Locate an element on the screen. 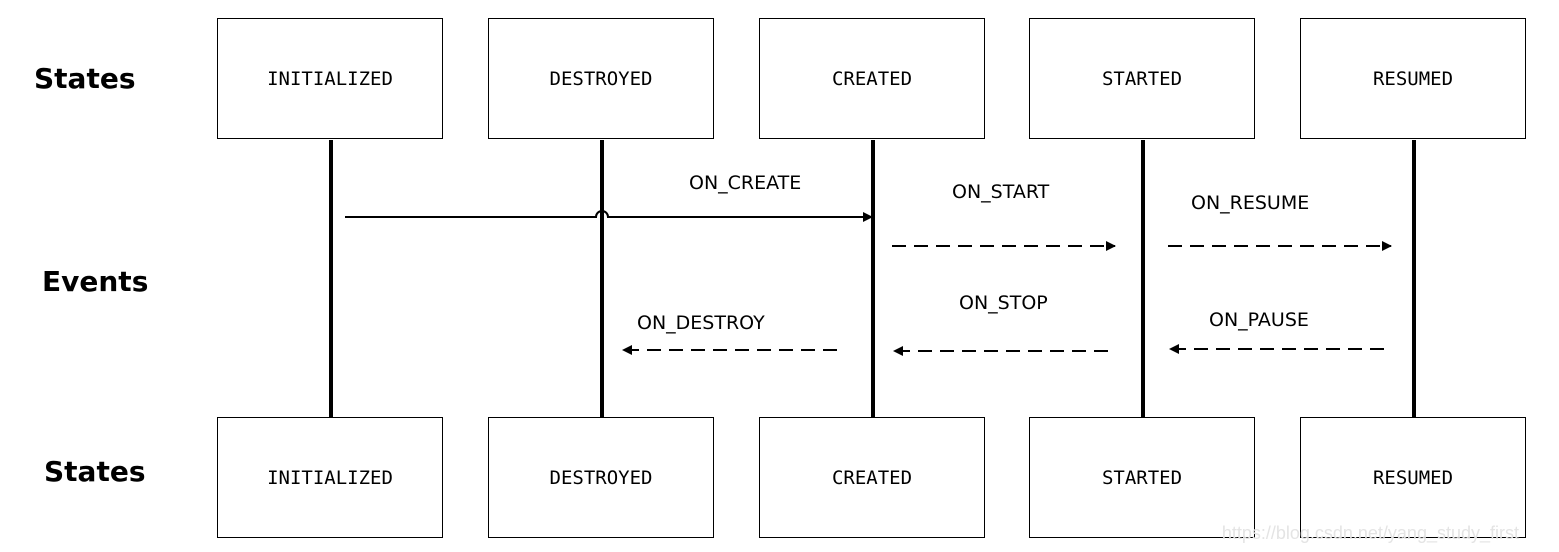 This screenshot has width=1559, height=552. state-box-bottom-created: CREATED is located at coordinates (872, 477).